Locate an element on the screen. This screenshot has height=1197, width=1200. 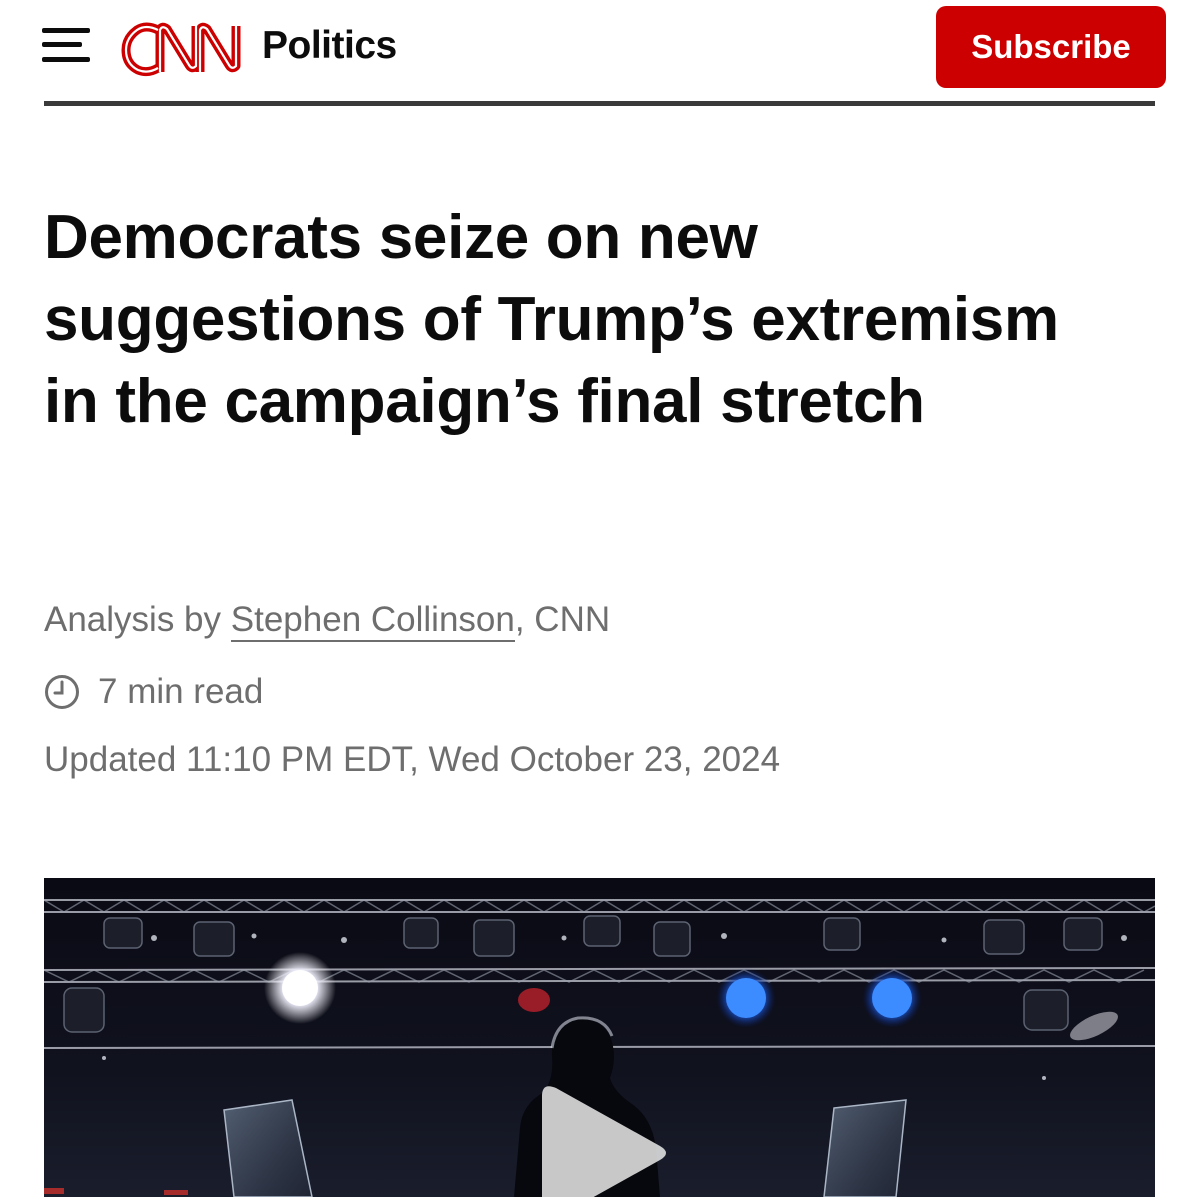
byline-suffix: , CNN is located at coordinates (562, 619).